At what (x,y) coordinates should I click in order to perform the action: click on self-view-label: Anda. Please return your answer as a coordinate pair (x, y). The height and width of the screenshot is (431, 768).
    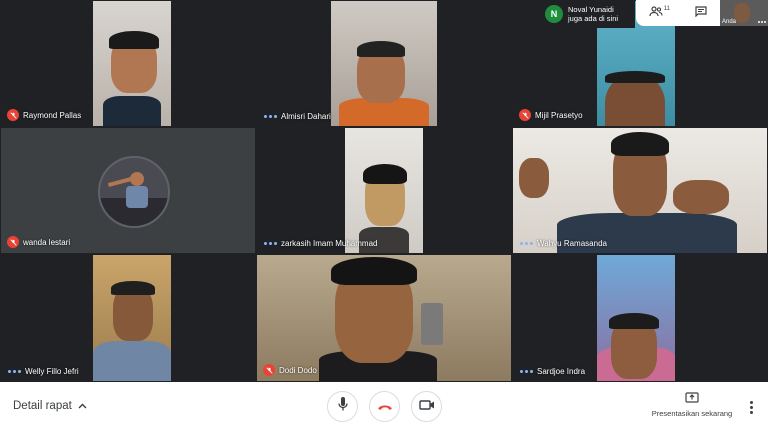
    Looking at the image, I should click on (729, 22).